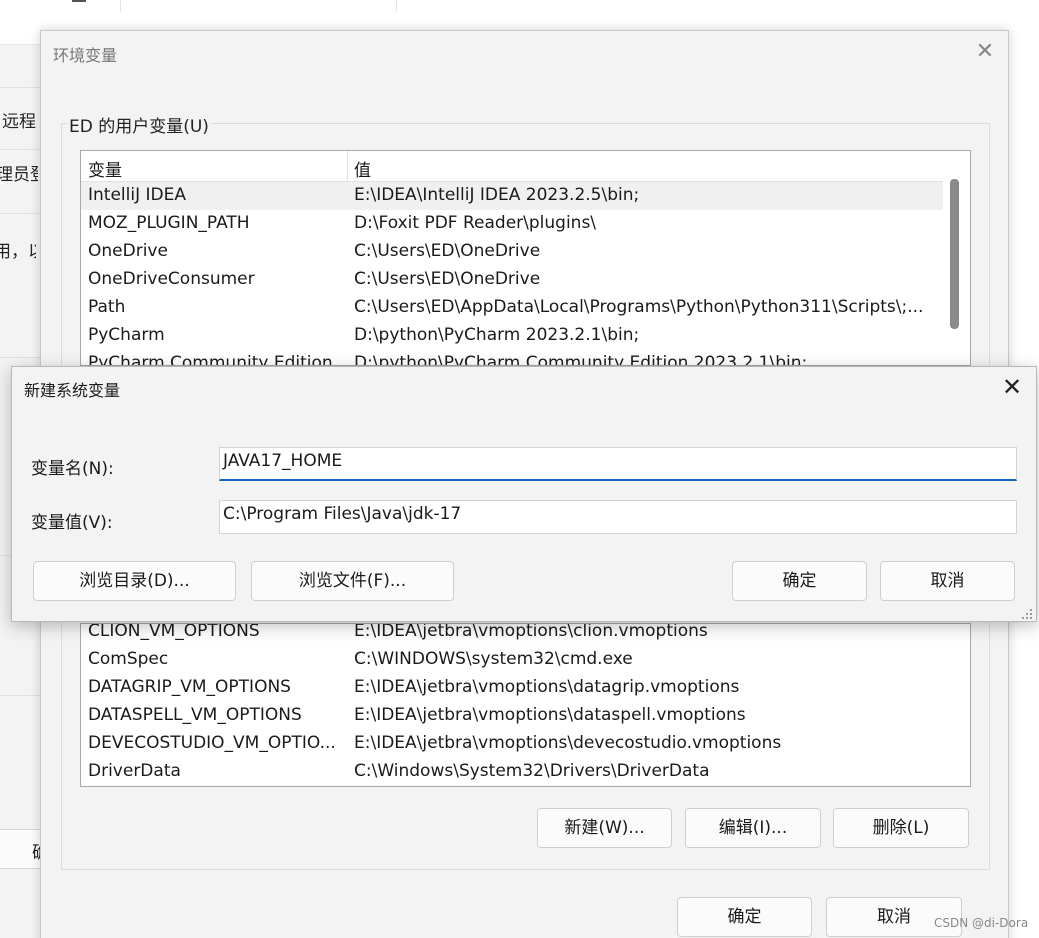 The height and width of the screenshot is (938, 1039). What do you see at coordinates (169, 223) in the screenshot?
I see `variable-name: MOZ_PLUGIN_PATH` at bounding box center [169, 223].